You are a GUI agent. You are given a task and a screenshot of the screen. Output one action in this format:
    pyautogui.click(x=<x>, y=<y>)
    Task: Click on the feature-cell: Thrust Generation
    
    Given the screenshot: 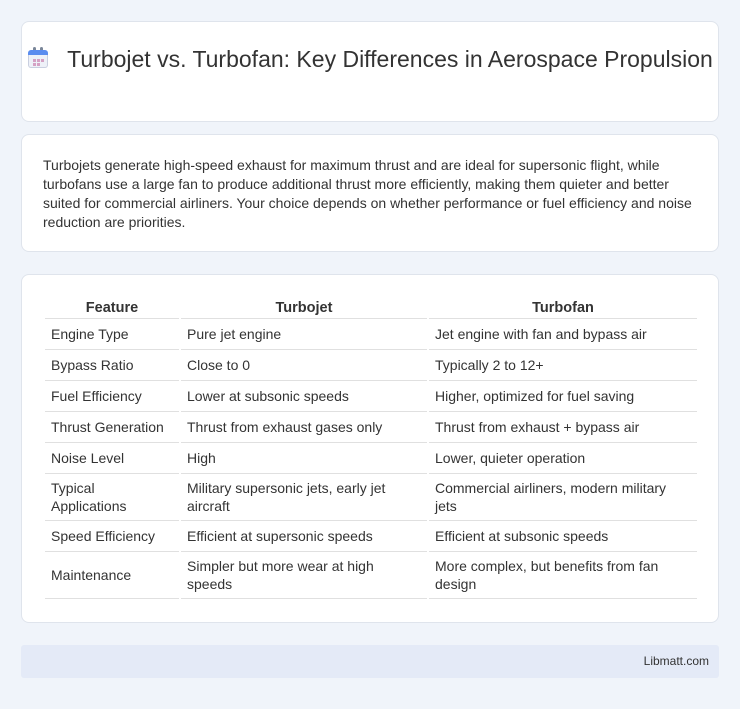 What is the action you would take?
    pyautogui.click(x=112, y=427)
    